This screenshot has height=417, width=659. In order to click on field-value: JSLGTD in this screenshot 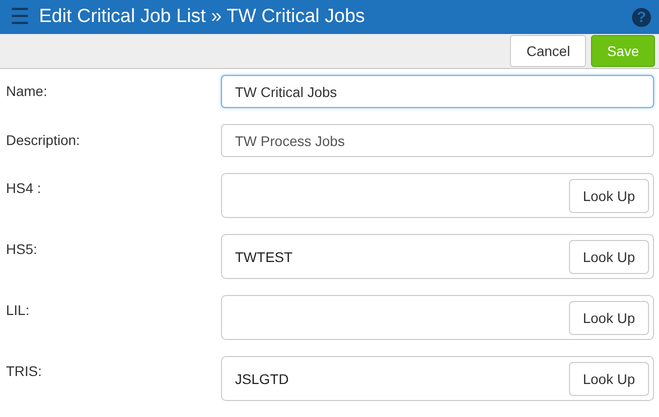, I will do `click(262, 378)`.